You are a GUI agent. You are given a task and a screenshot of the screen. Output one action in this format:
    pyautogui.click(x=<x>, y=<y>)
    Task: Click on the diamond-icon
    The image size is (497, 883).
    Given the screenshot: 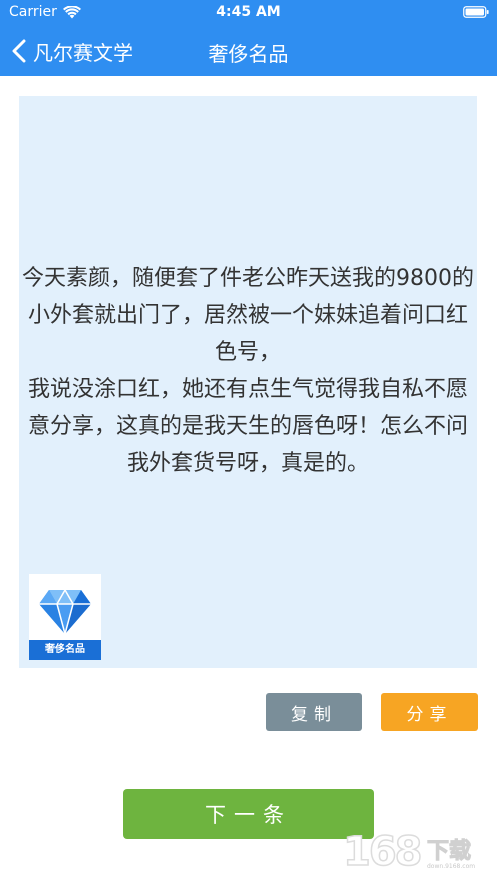 What is the action you would take?
    pyautogui.click(x=65, y=611)
    